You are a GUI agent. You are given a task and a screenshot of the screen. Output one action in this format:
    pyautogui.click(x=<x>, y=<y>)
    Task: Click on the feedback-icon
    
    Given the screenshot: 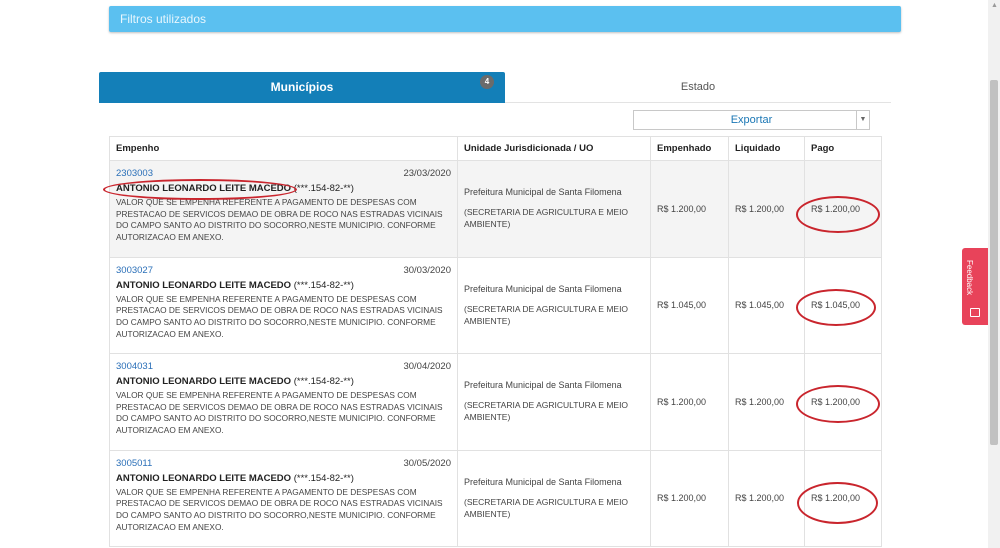 What is the action you would take?
    pyautogui.click(x=975, y=312)
    